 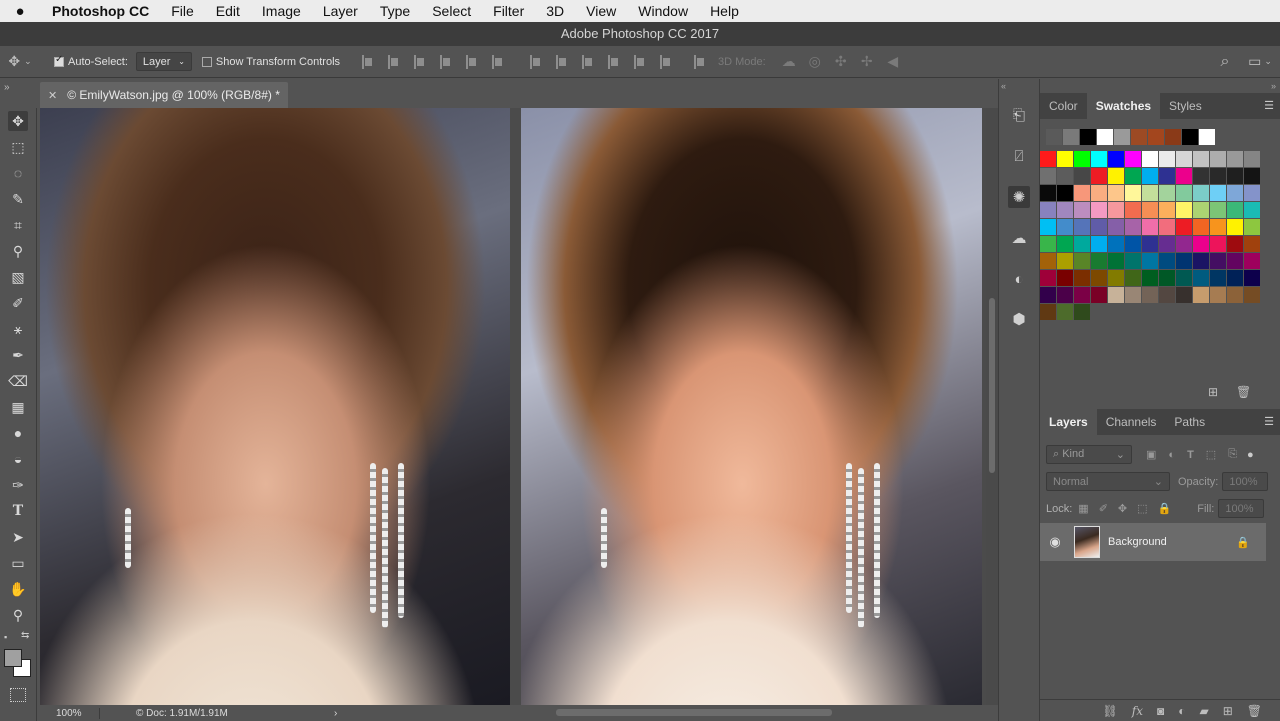 What do you see at coordinates (18, 615) in the screenshot?
I see `zoom-tool: ⚲` at bounding box center [18, 615].